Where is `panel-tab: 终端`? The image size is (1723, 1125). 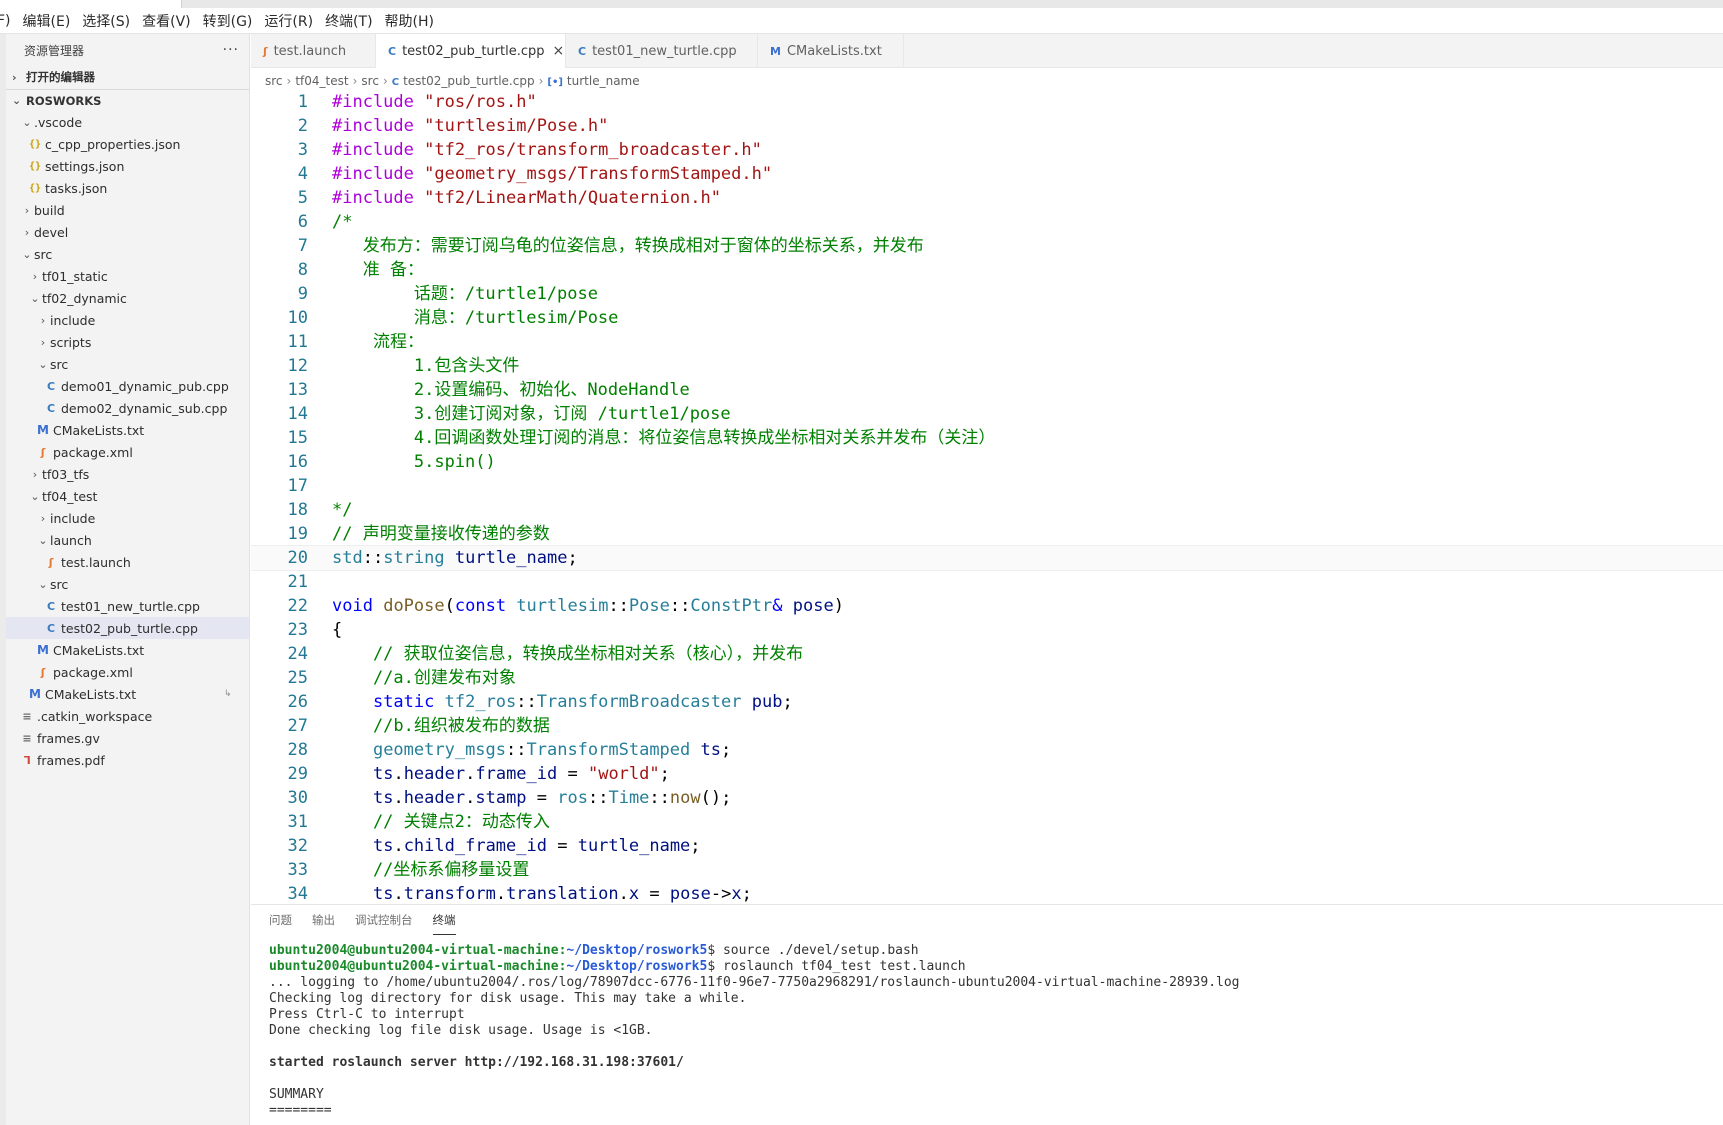
panel-tab: 终端 is located at coordinates (444, 920).